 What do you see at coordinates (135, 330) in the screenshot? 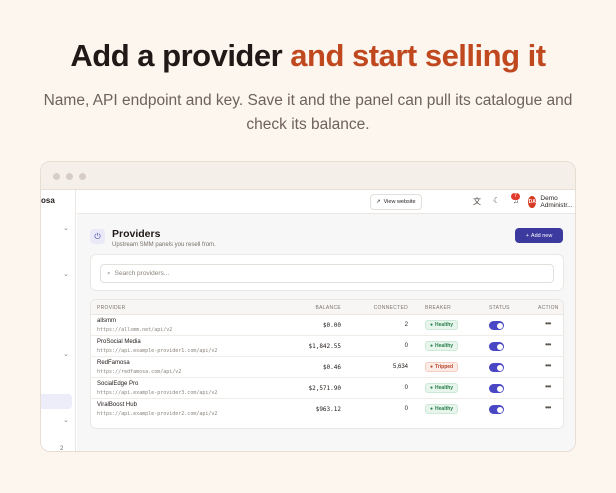
I see `provider-url: https://allsmm.net/api/v2` at bounding box center [135, 330].